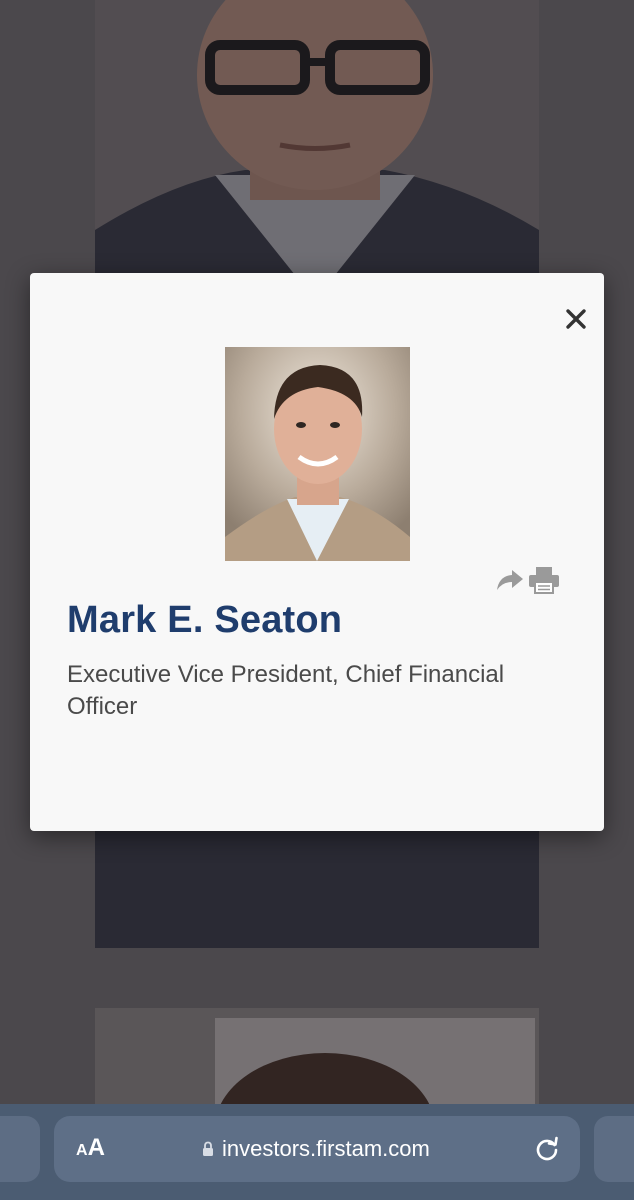  I want to click on text-size-small-label: A, so click(82, 1150).